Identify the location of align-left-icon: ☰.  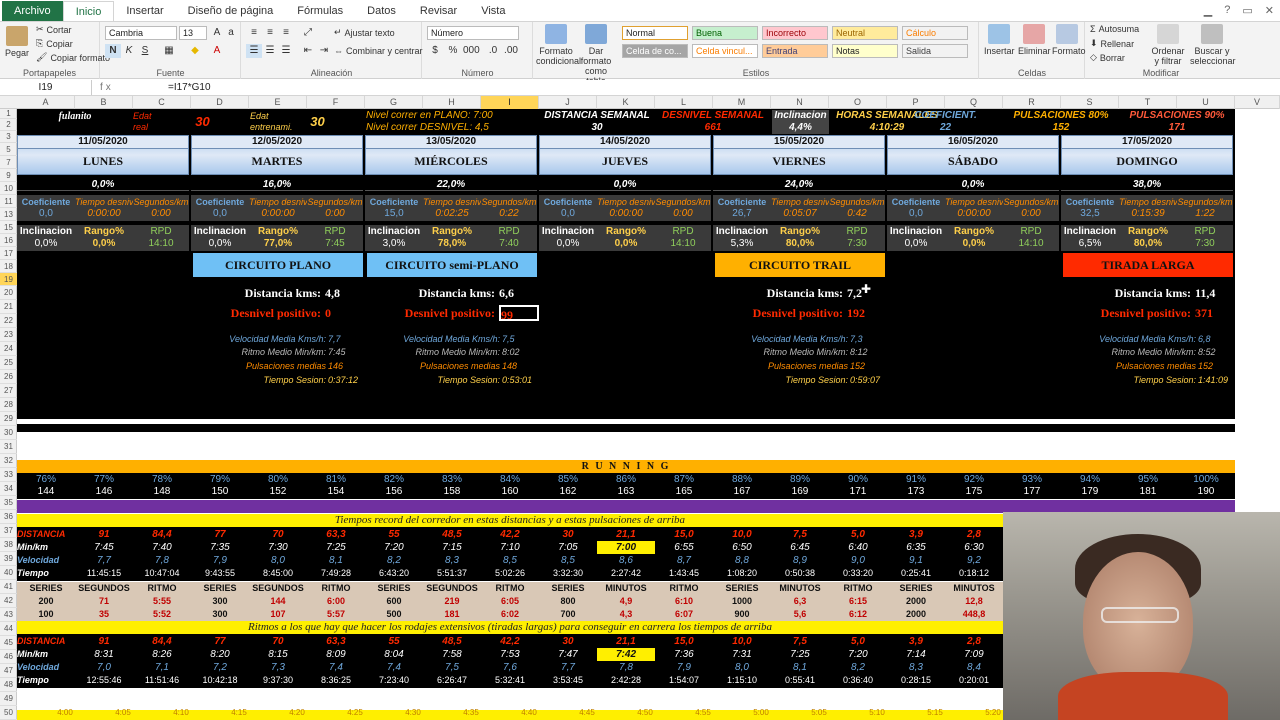
(254, 51).